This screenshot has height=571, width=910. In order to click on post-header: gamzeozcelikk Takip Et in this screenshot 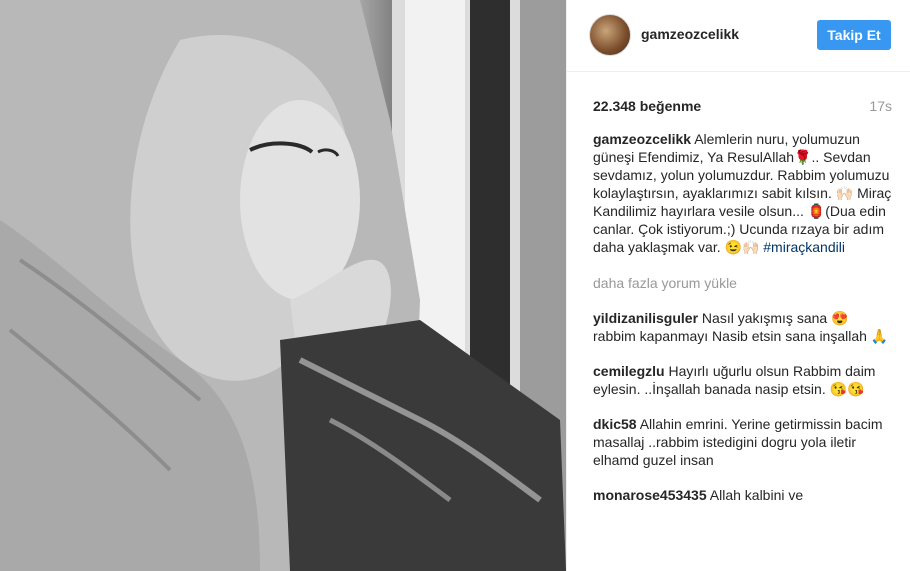, I will do `click(738, 36)`.